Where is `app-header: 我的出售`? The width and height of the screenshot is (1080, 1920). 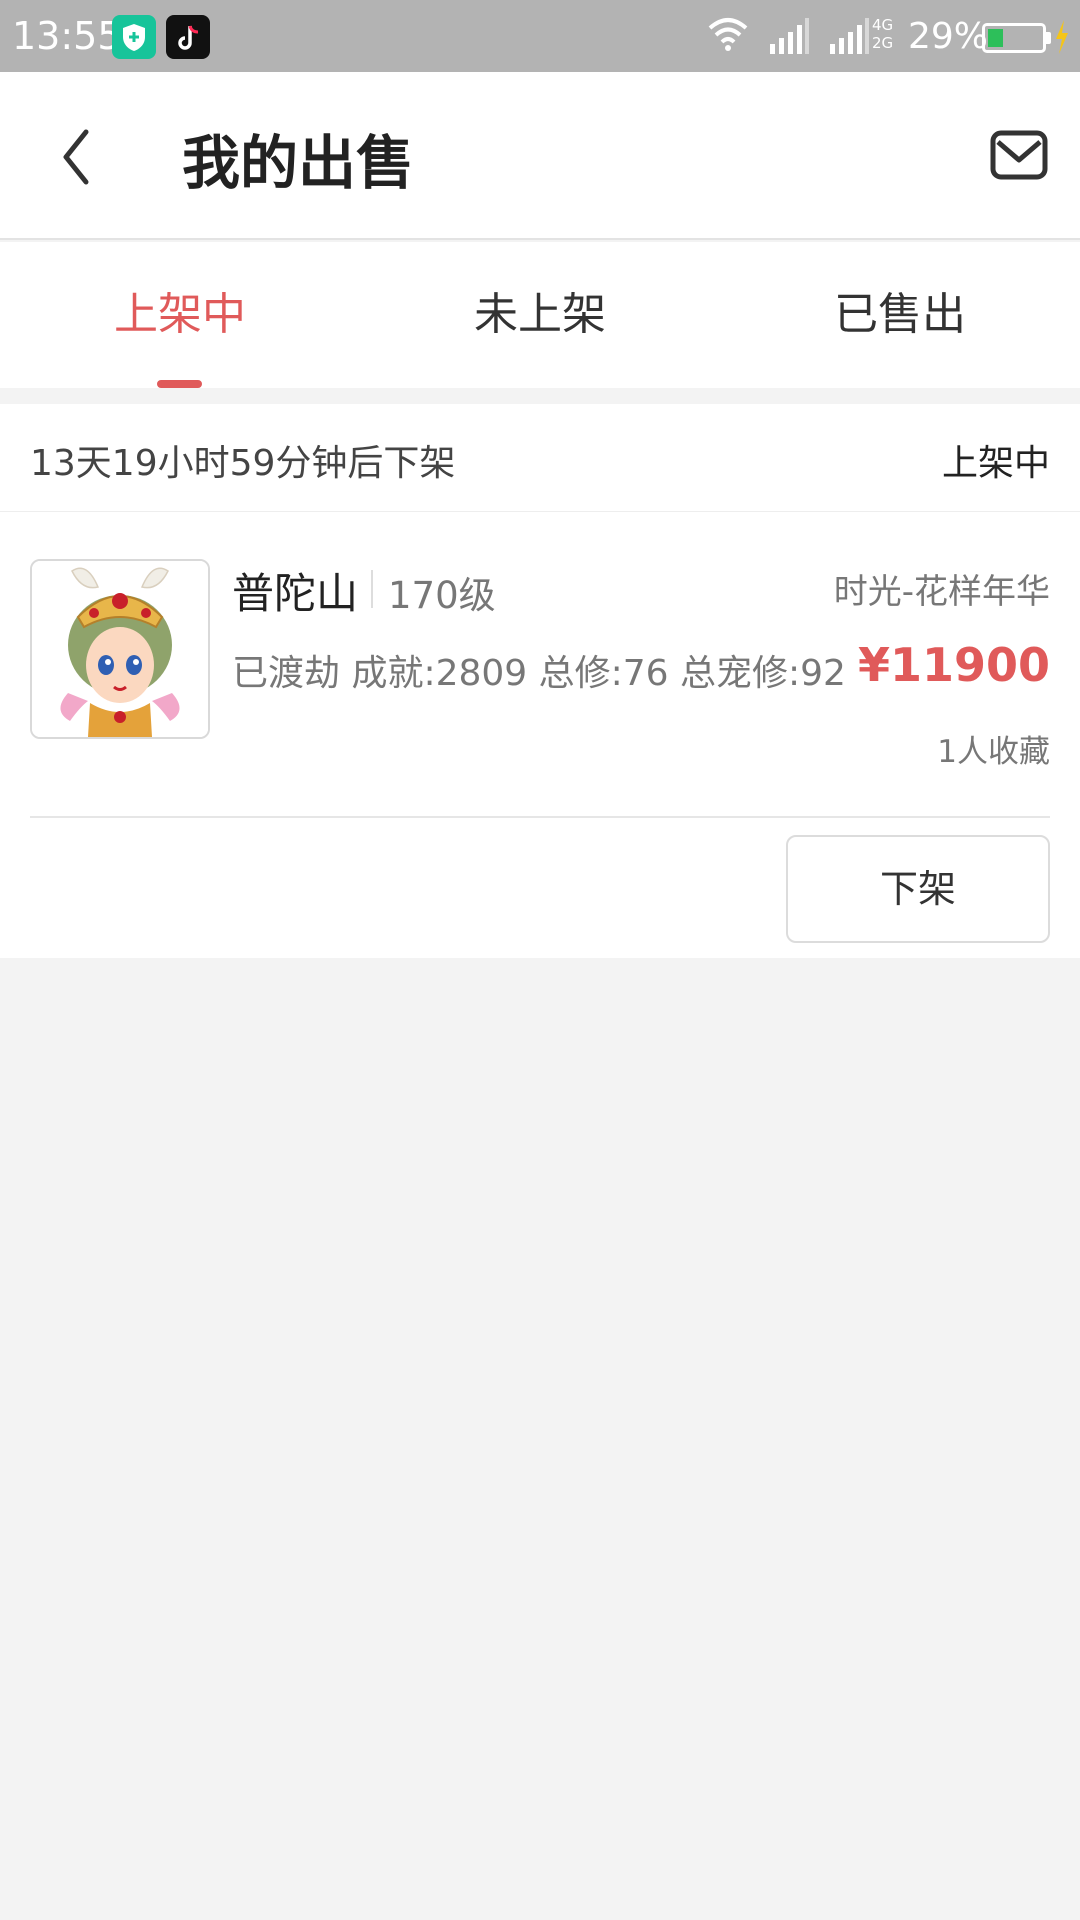 app-header: 我的出售 is located at coordinates (540, 156).